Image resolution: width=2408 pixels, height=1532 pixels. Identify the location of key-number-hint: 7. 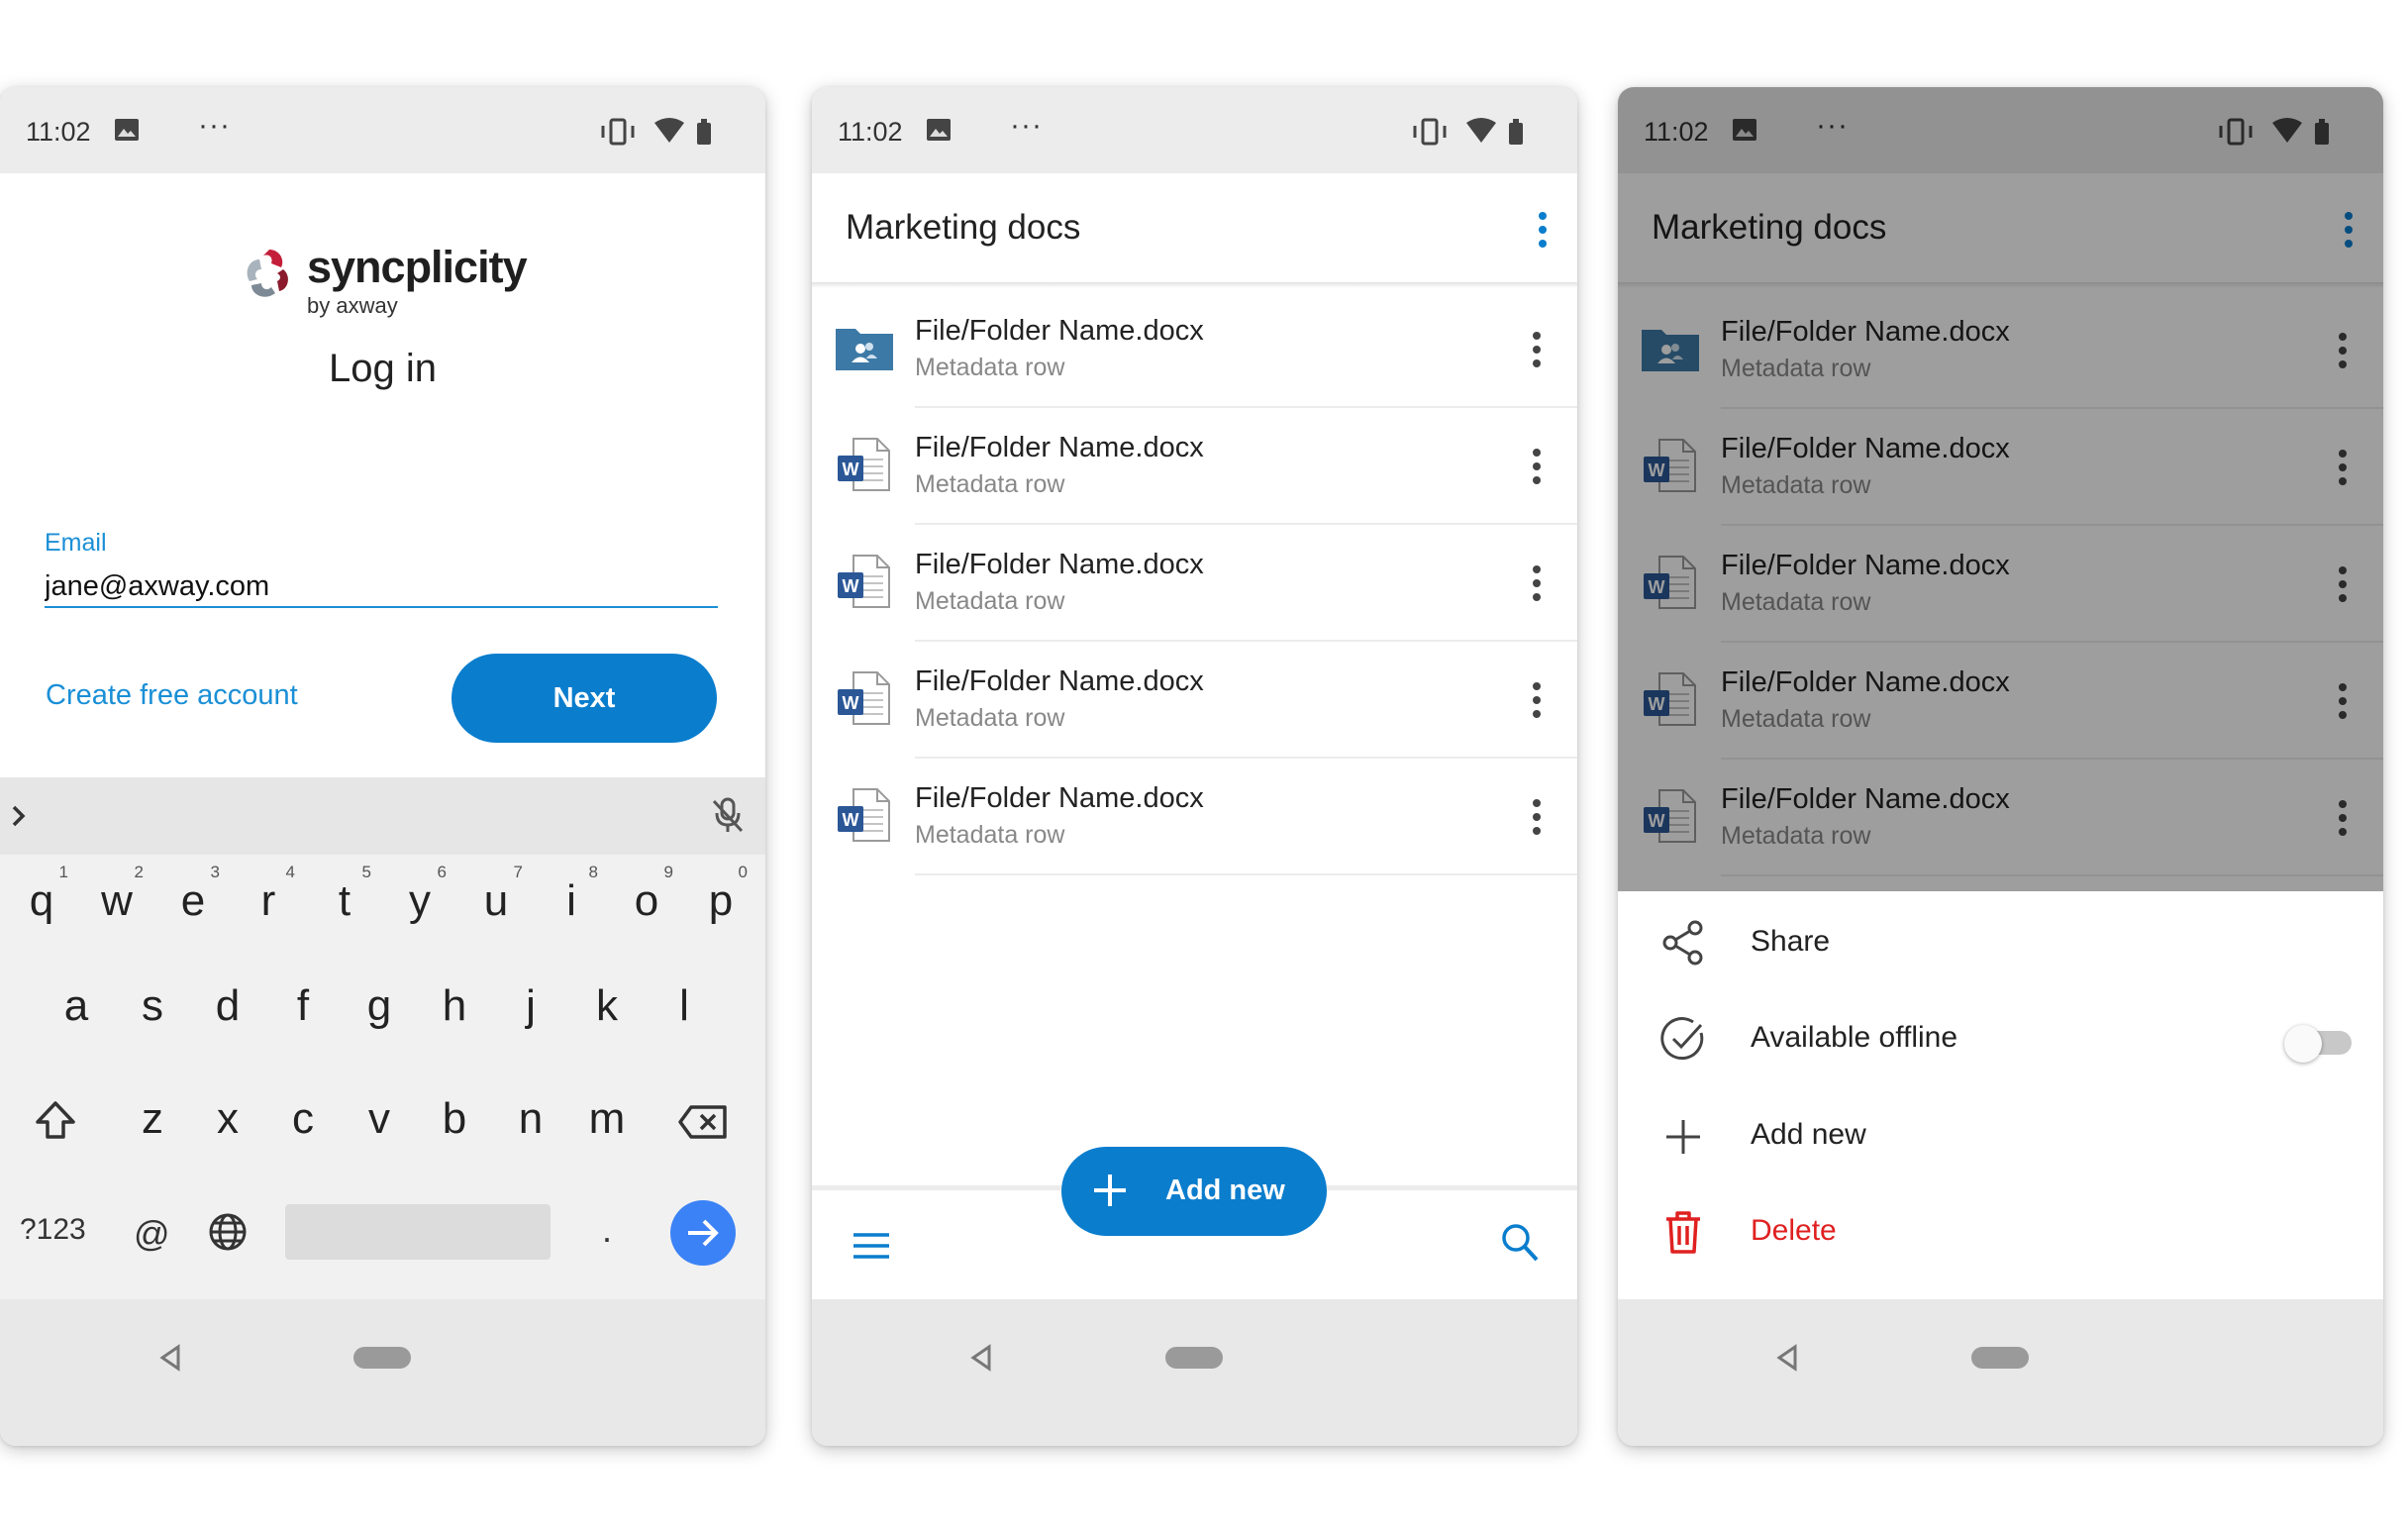
(518, 872).